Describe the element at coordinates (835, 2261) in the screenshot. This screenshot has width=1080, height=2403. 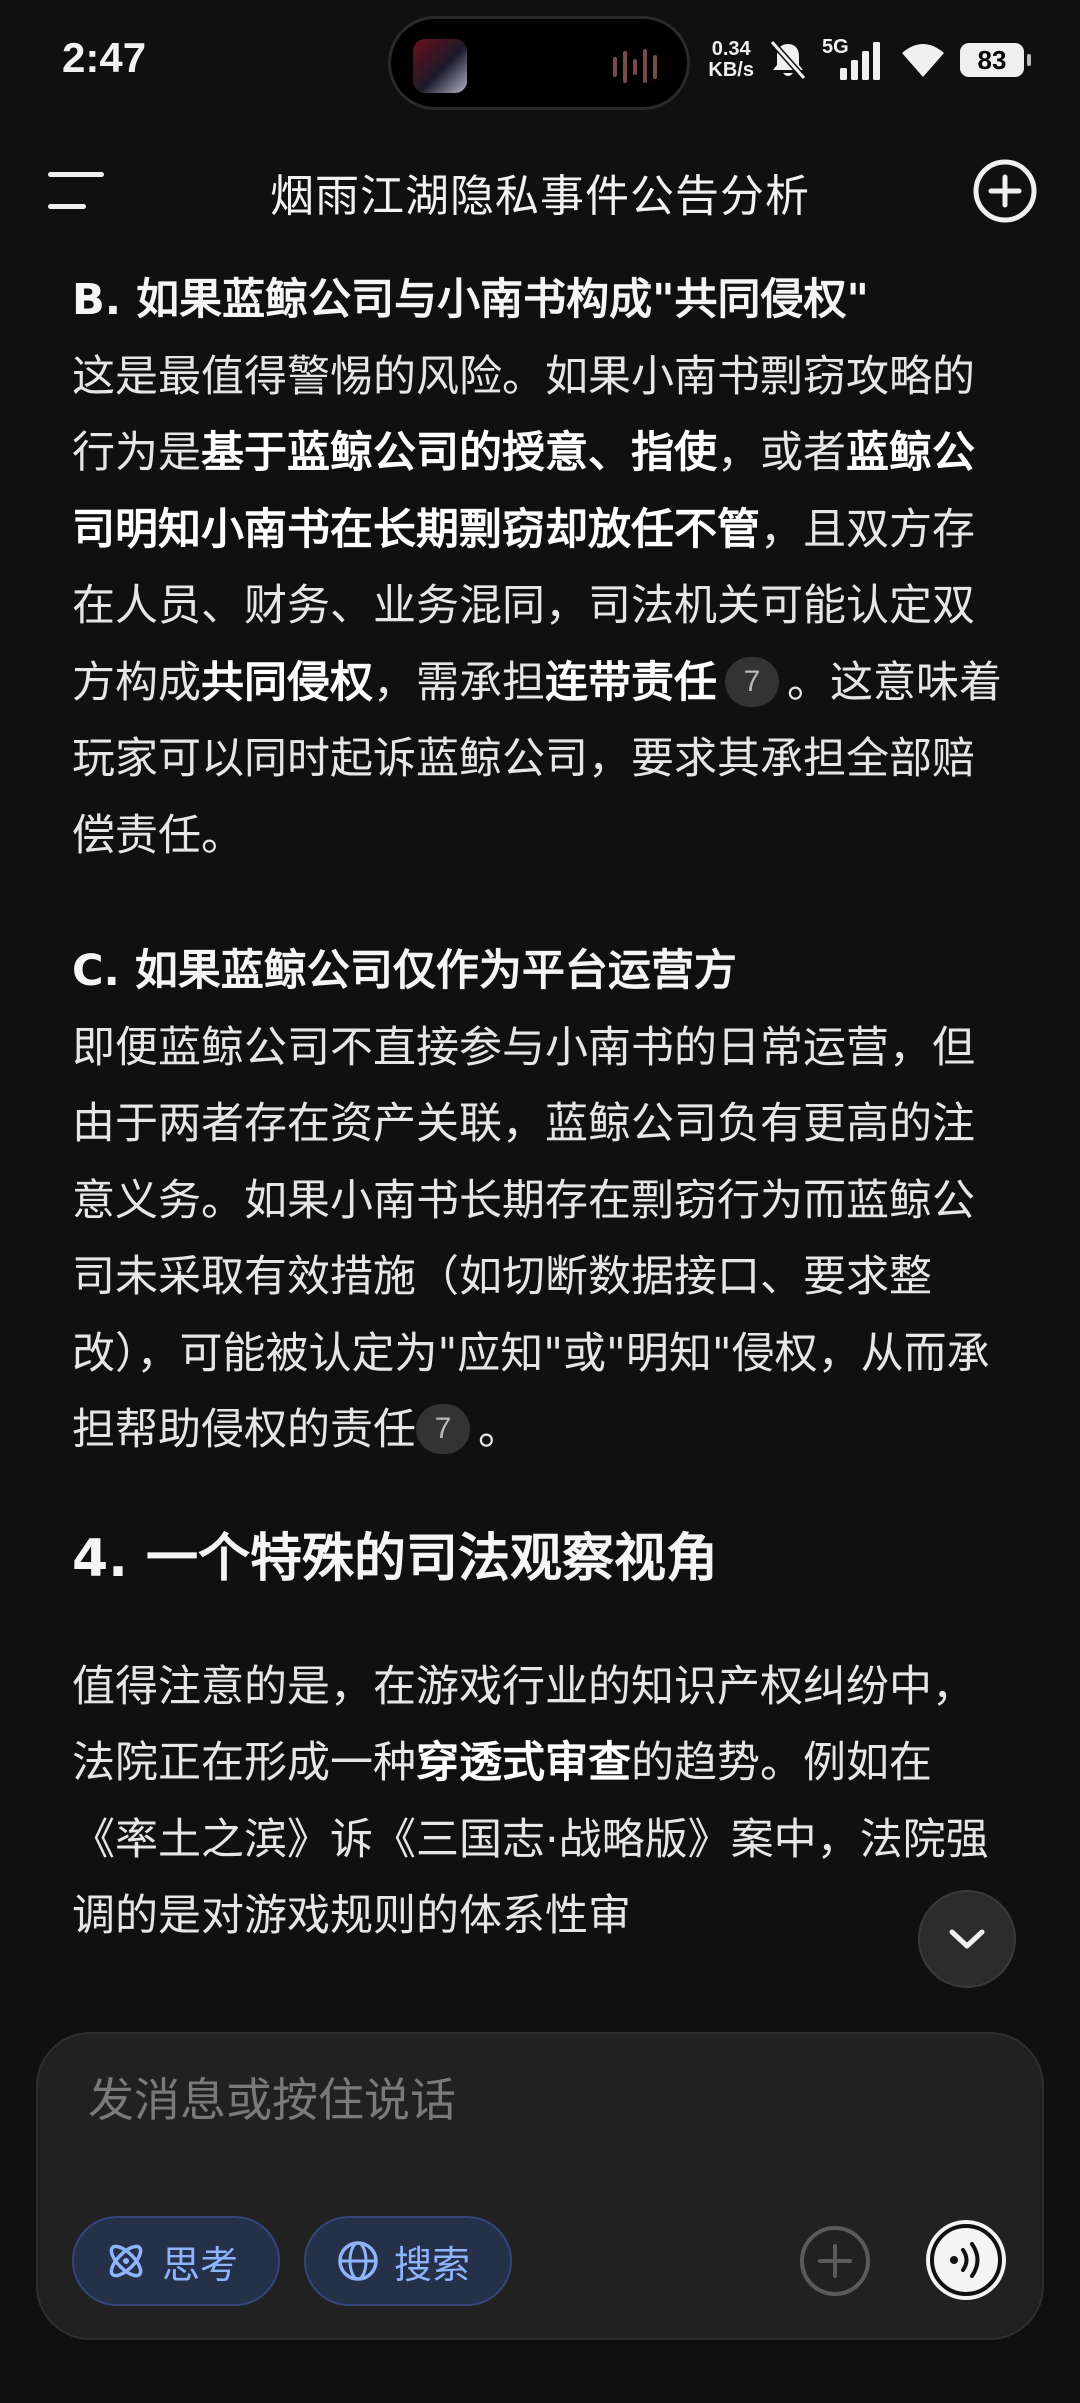
I see `add-attachment-icon` at that location.